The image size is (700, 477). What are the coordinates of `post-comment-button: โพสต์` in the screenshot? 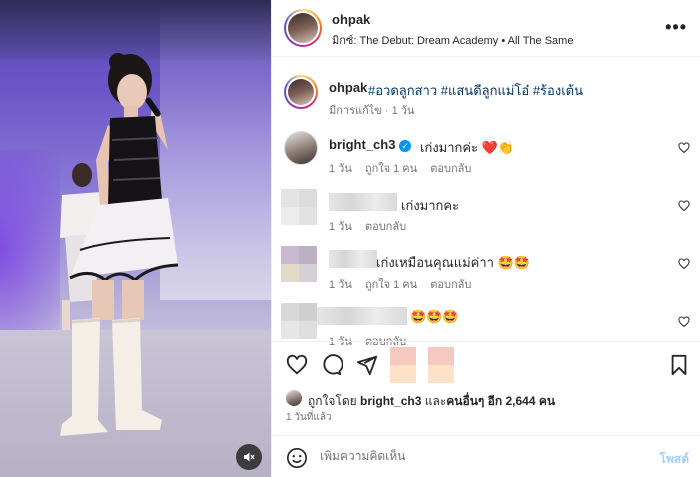 It's located at (674, 459).